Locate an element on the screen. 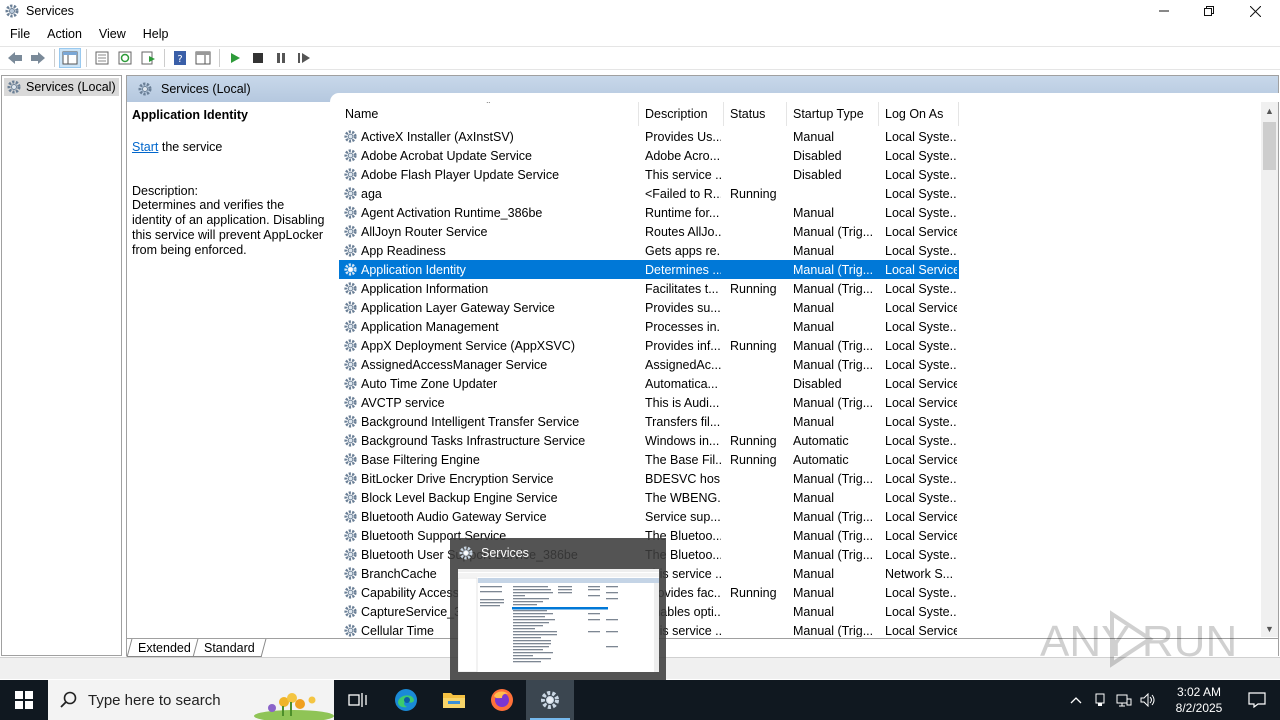  tab-extended: Extended is located at coordinates (164, 648).